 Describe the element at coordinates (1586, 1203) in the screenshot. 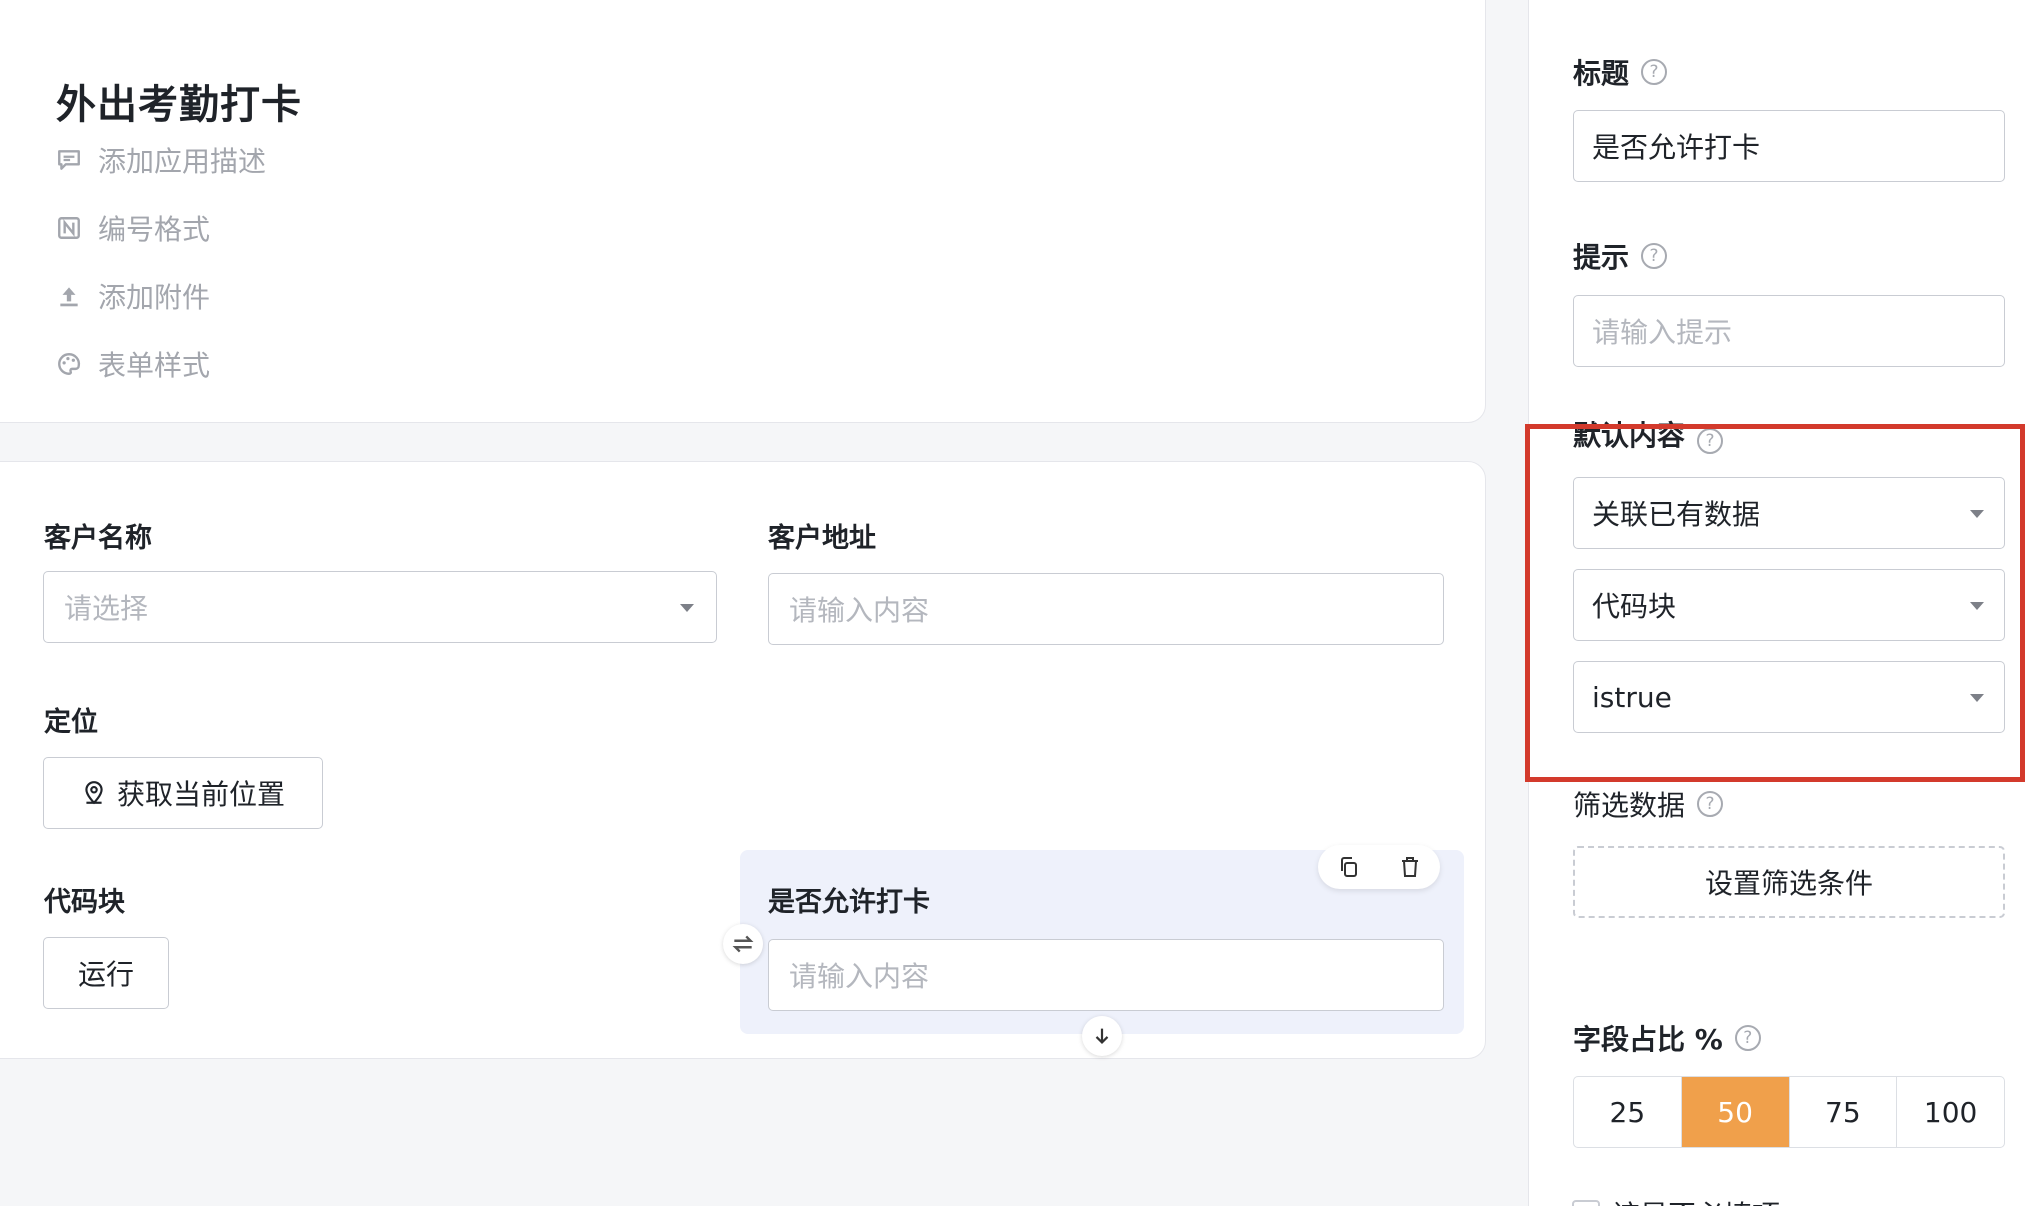

I see `checkbox` at that location.